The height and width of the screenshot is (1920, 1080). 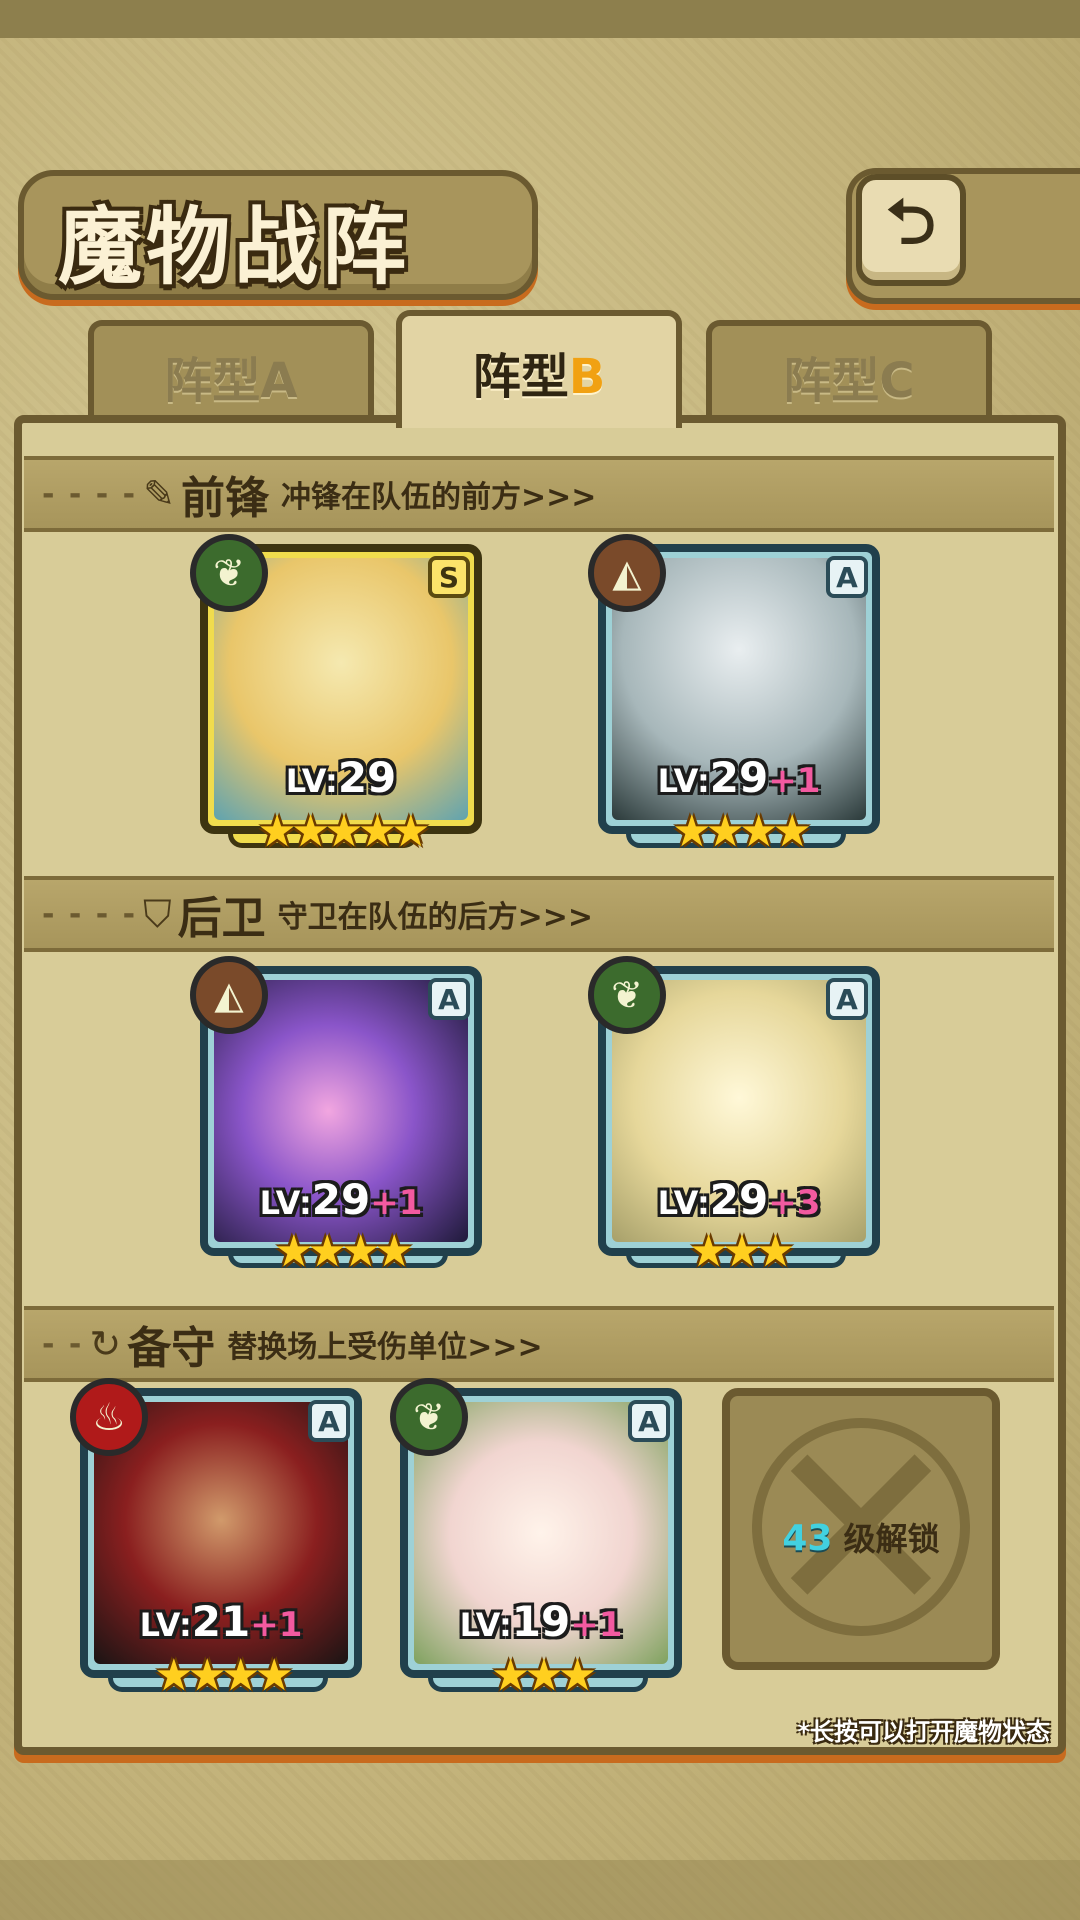 I want to click on card-level: LV:29+3, so click(x=739, y=1199).